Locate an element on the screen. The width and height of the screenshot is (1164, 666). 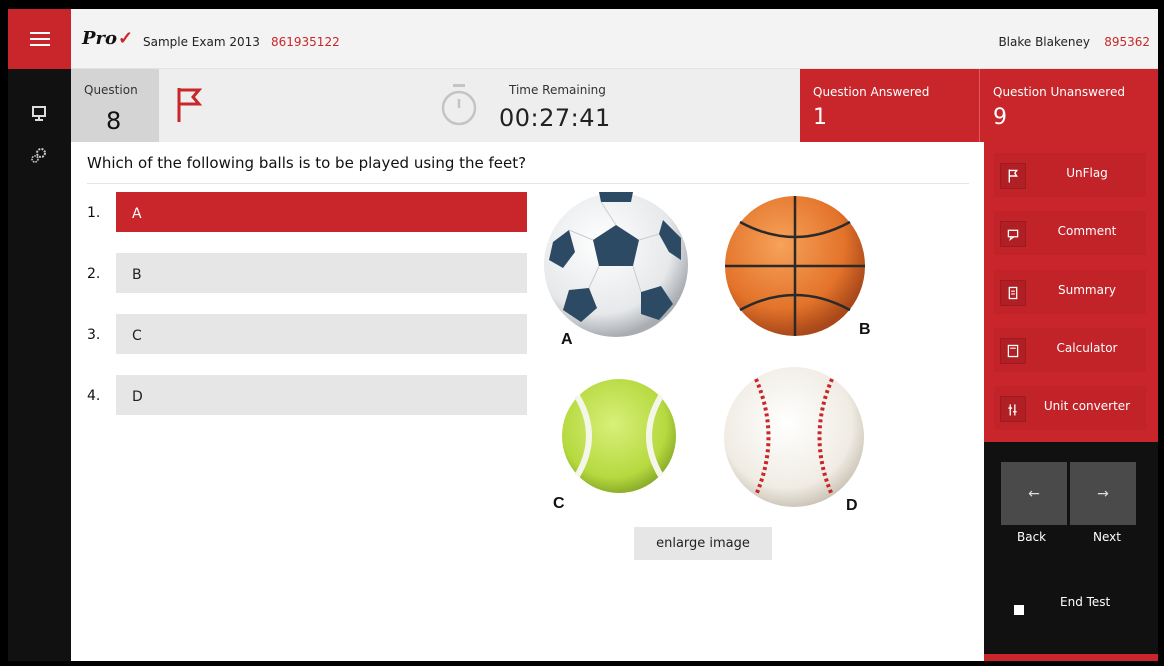
next-button: → is located at coordinates (1103, 493).